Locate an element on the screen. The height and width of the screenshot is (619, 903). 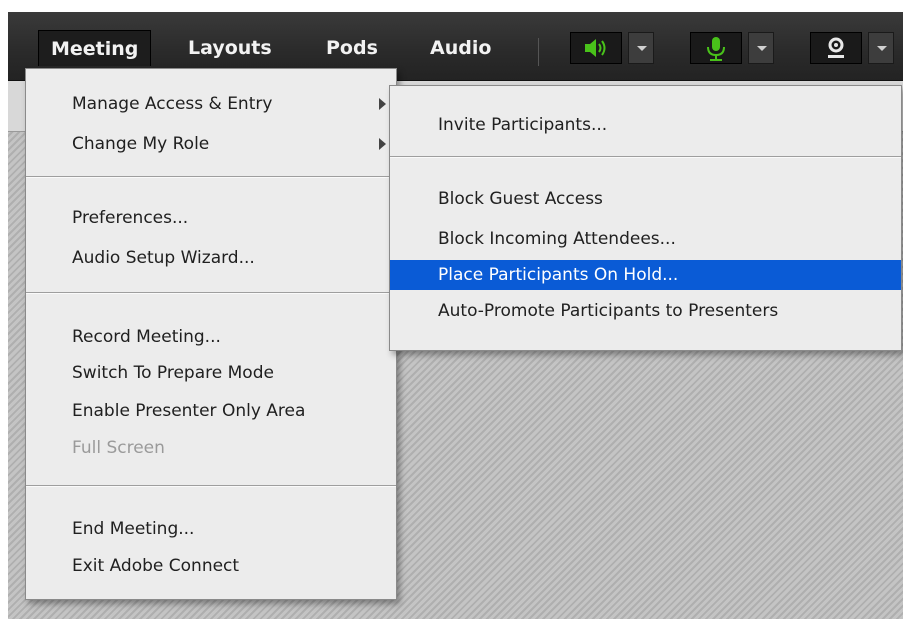
menu-item-label: Change My Role is located at coordinates (141, 144).